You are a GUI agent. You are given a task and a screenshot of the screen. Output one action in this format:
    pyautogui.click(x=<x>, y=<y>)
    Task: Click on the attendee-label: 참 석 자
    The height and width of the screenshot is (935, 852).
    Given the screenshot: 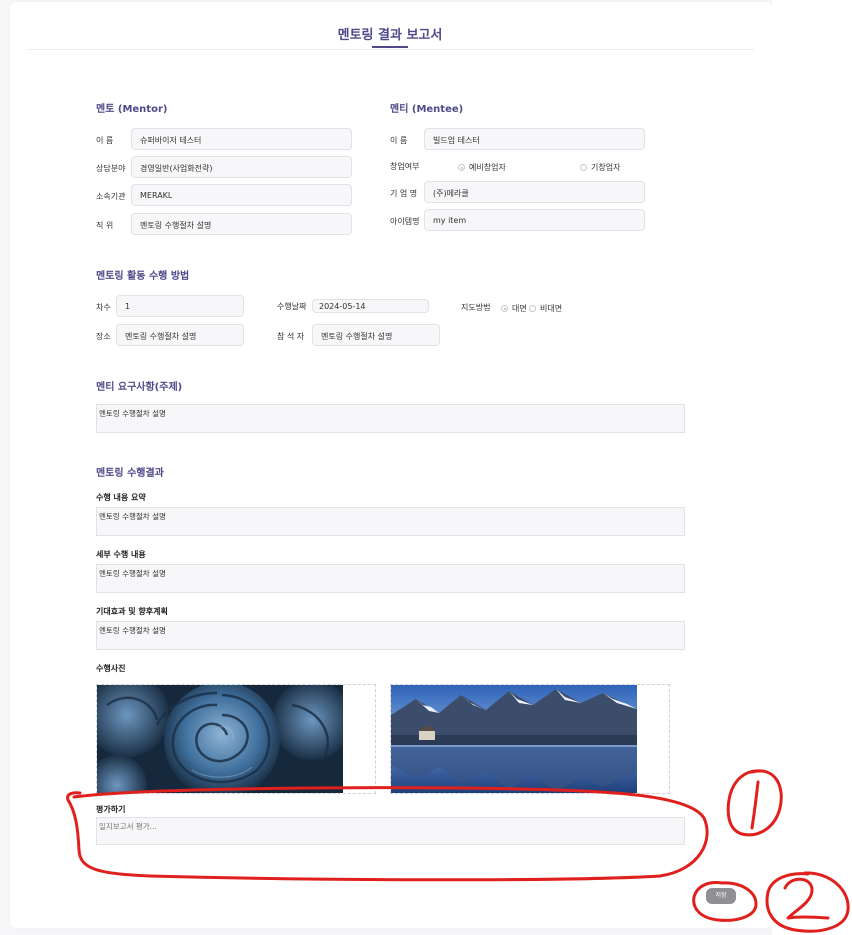 What is the action you would take?
    pyautogui.click(x=291, y=336)
    